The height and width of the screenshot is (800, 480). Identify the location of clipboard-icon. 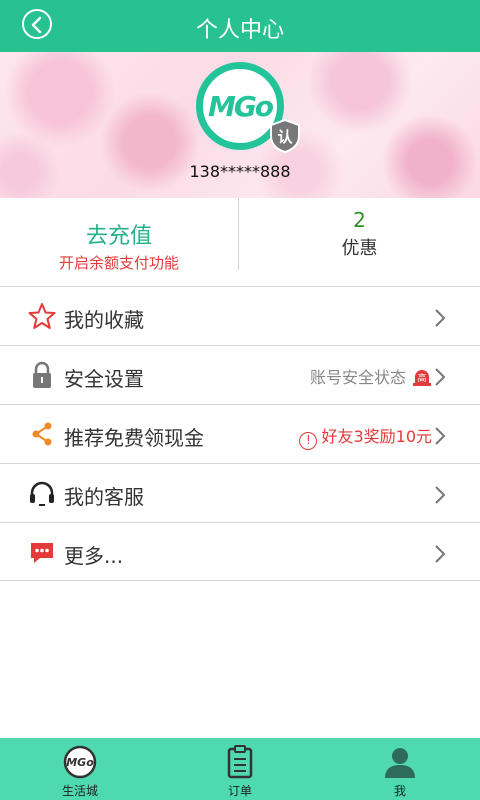
(240, 762).